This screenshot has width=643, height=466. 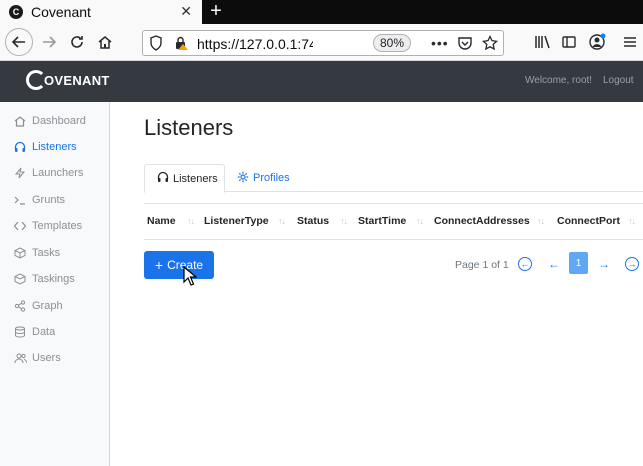 What do you see at coordinates (20, 358) in the screenshot?
I see `users-icon` at bounding box center [20, 358].